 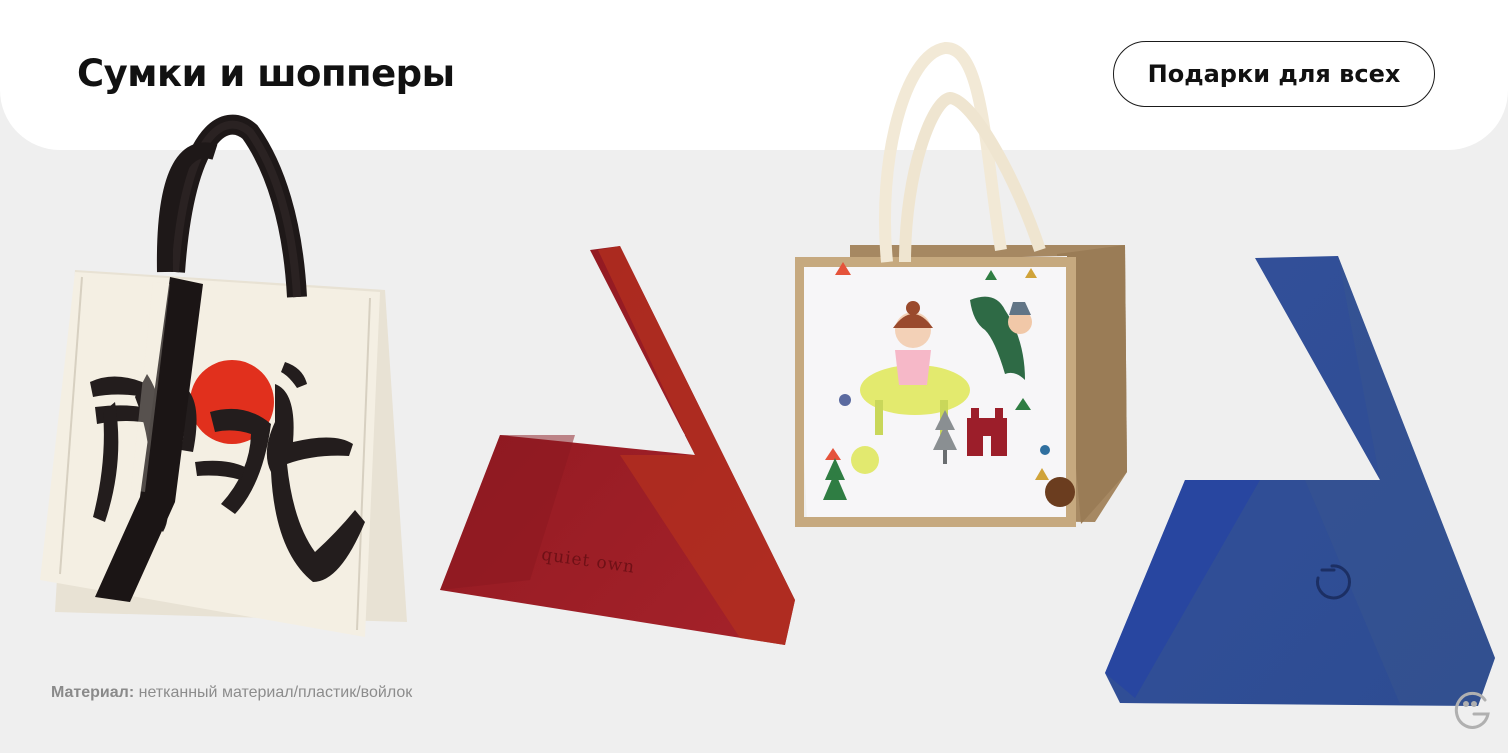 I want to click on category-button: Подарки для всех, so click(x=1274, y=74).